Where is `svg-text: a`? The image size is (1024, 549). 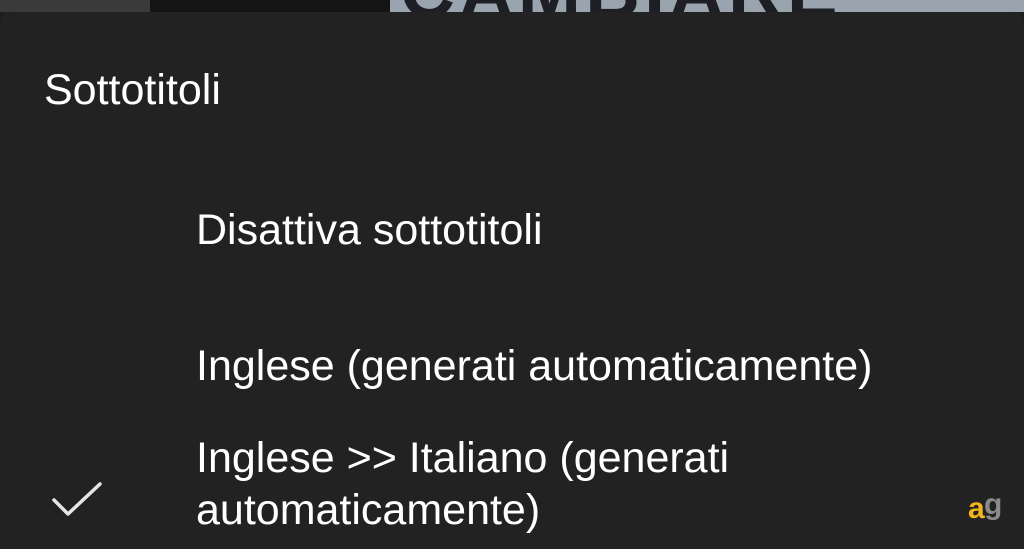 svg-text: a is located at coordinates (976, 508).